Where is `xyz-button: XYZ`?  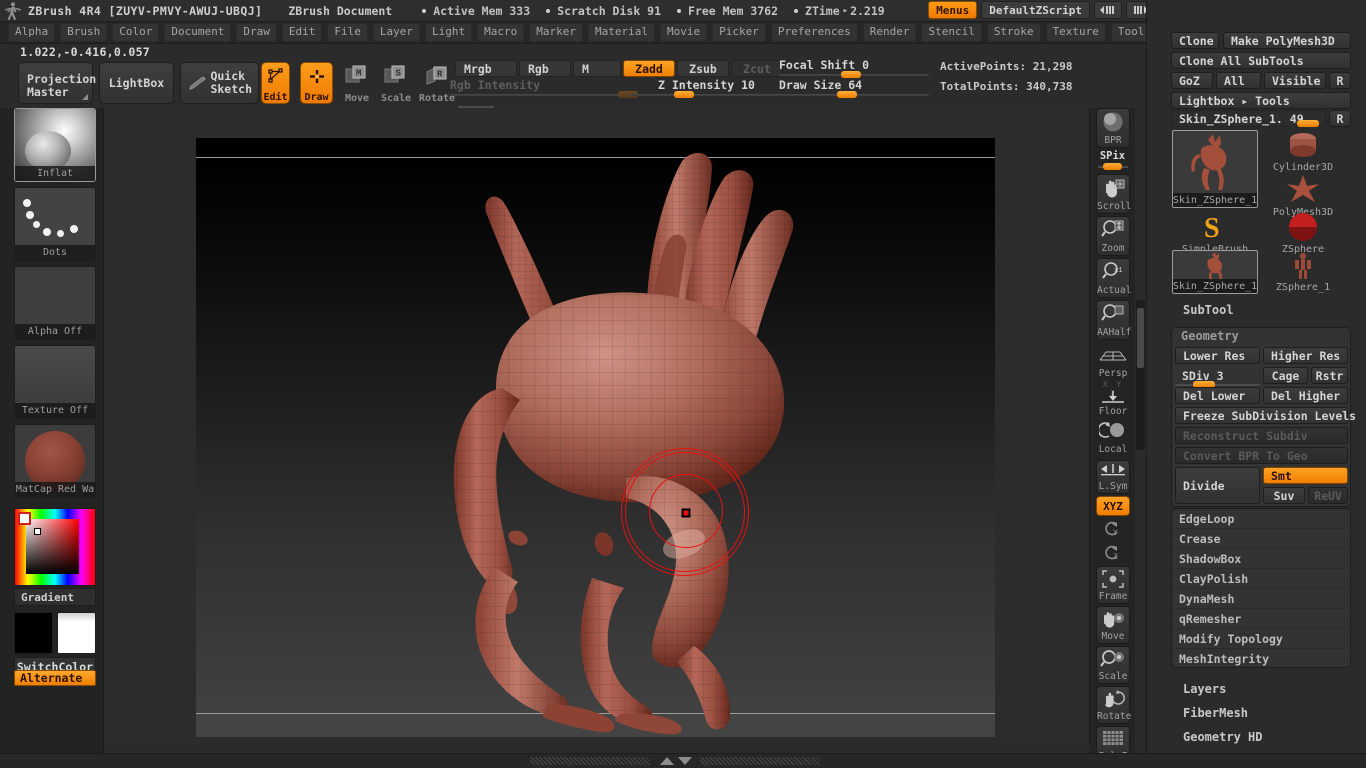
xyz-button: XYZ is located at coordinates (1113, 506).